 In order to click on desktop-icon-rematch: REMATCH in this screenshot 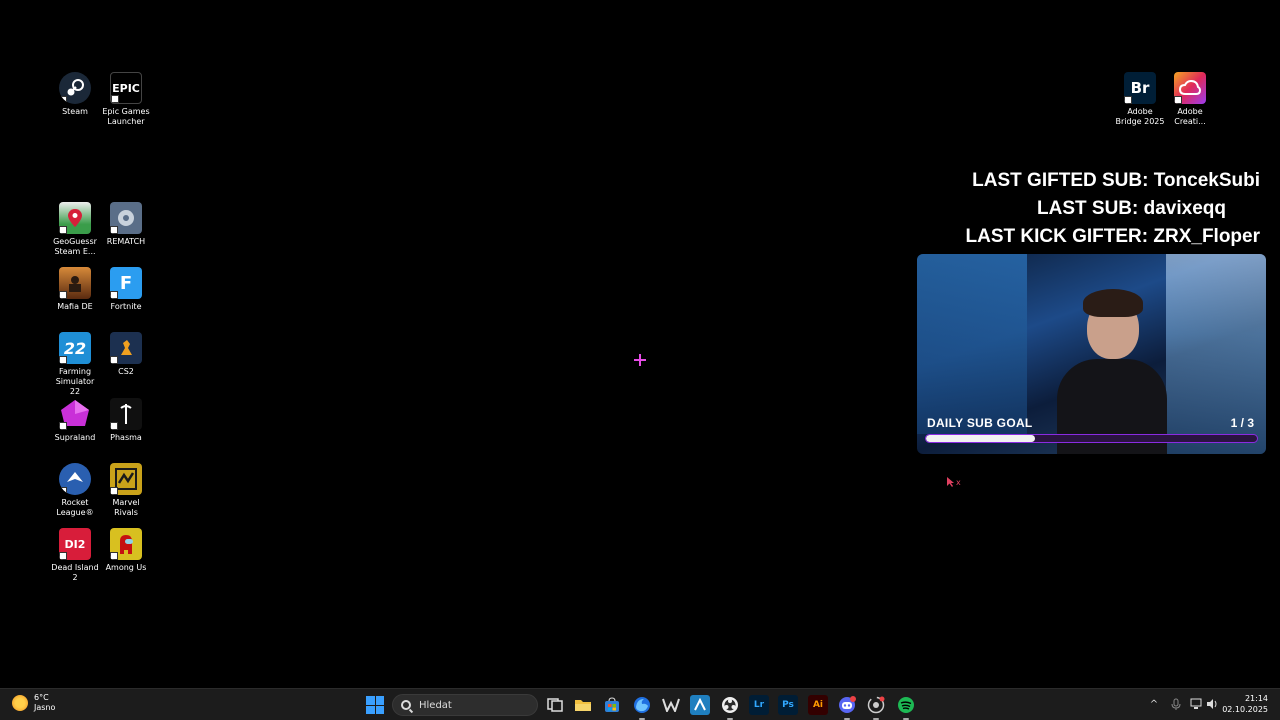, I will do `click(126, 224)`.